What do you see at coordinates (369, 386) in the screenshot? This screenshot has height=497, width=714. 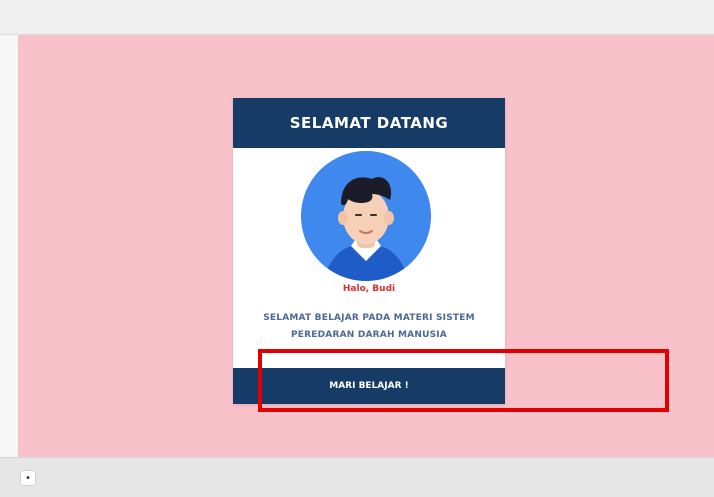 I see `start-learning-button: MARI BELAJAR !` at bounding box center [369, 386].